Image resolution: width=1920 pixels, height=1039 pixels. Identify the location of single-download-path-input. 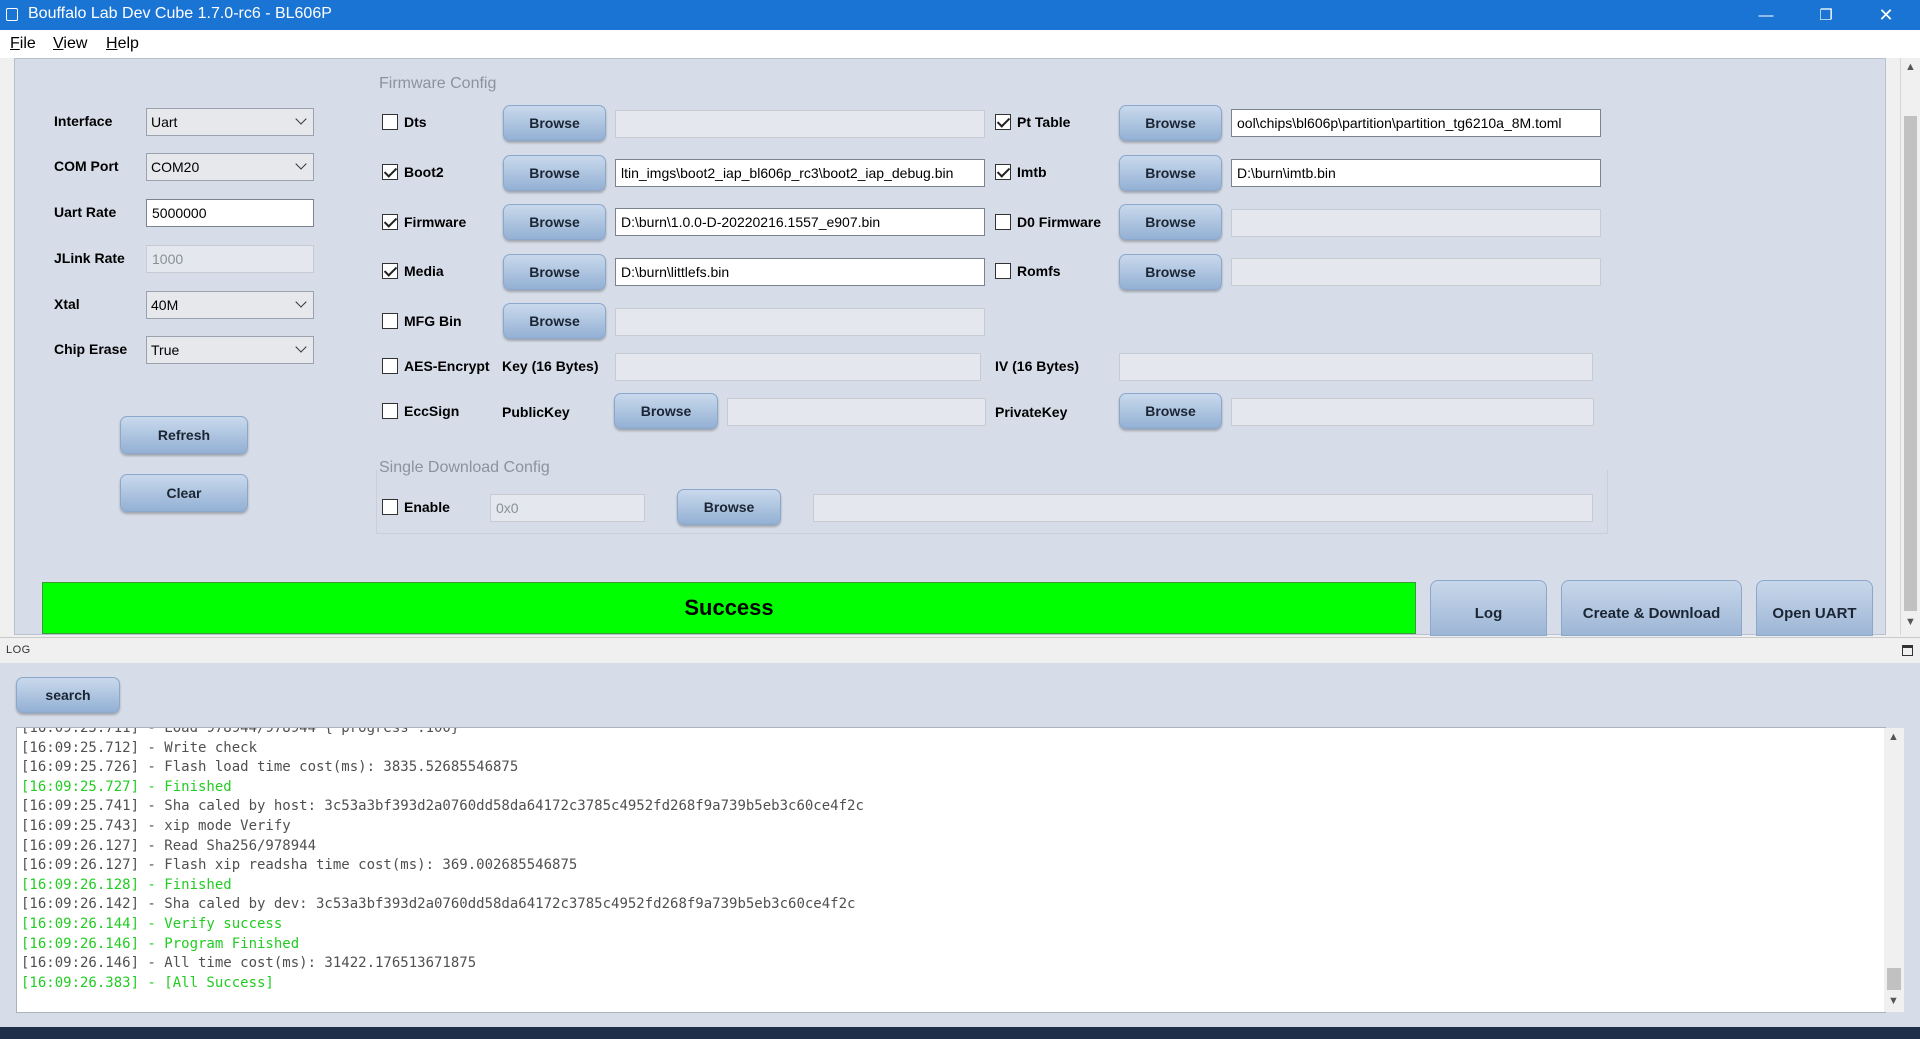
(1203, 508).